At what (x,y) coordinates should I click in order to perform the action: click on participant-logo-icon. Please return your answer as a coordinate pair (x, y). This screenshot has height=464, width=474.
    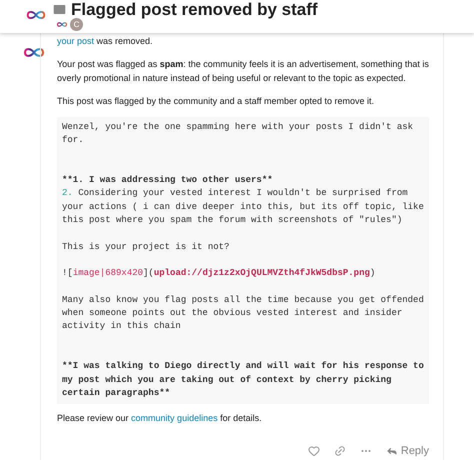
    Looking at the image, I should click on (62, 24).